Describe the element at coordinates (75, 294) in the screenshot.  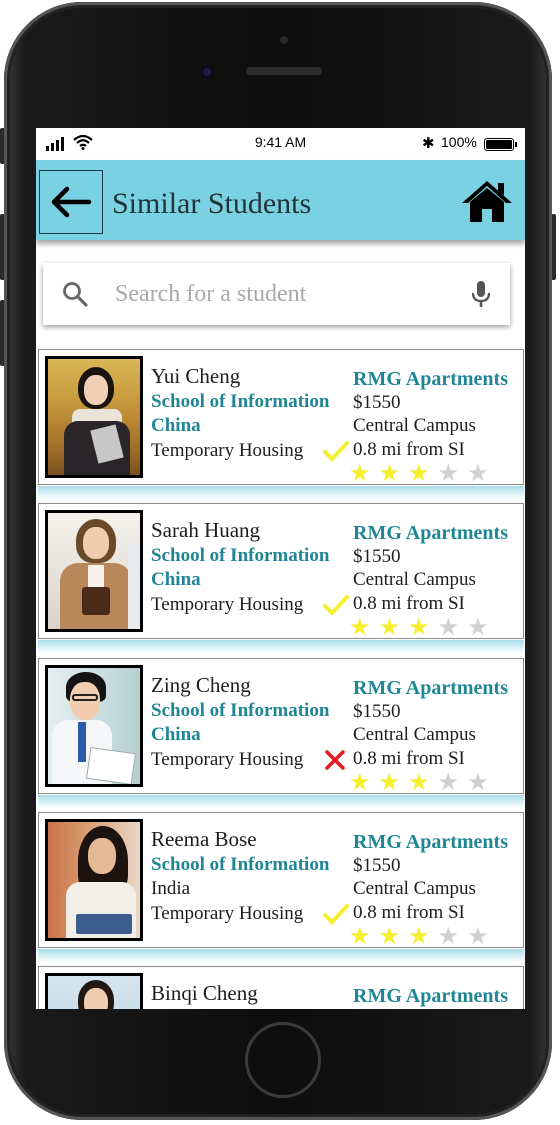
I see `search-icon` at that location.